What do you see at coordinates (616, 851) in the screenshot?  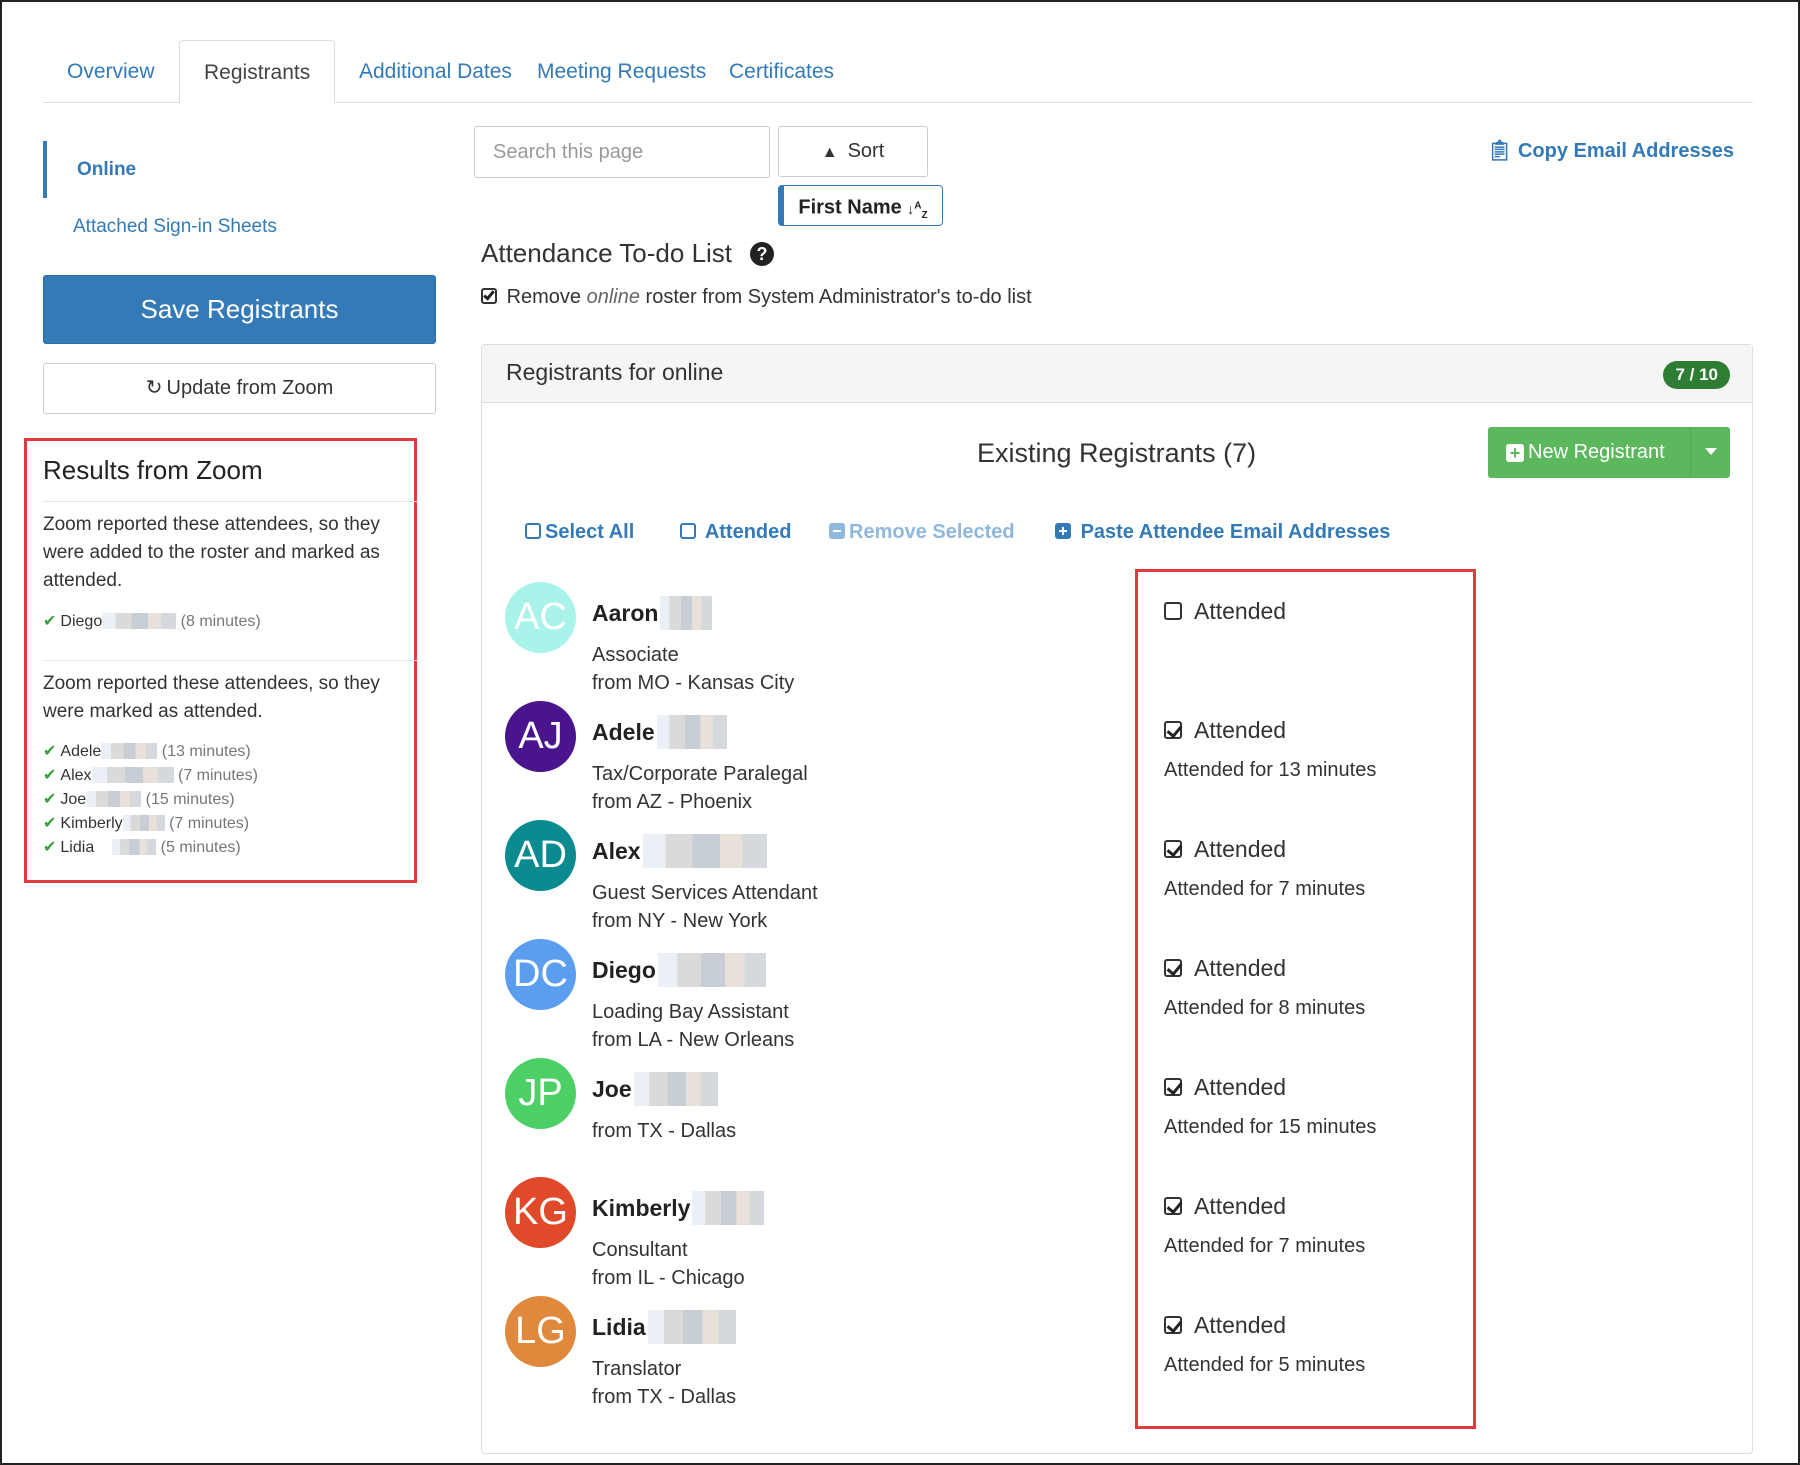 I see `registrant-first-name: Alex` at bounding box center [616, 851].